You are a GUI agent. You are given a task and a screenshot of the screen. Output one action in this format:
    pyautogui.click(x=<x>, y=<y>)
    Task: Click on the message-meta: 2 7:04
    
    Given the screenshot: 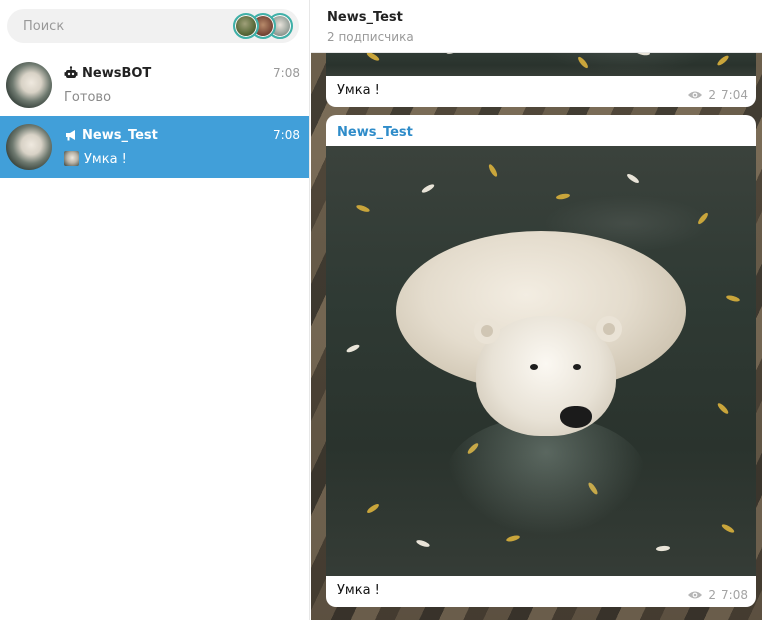 What is the action you would take?
    pyautogui.click(x=717, y=95)
    